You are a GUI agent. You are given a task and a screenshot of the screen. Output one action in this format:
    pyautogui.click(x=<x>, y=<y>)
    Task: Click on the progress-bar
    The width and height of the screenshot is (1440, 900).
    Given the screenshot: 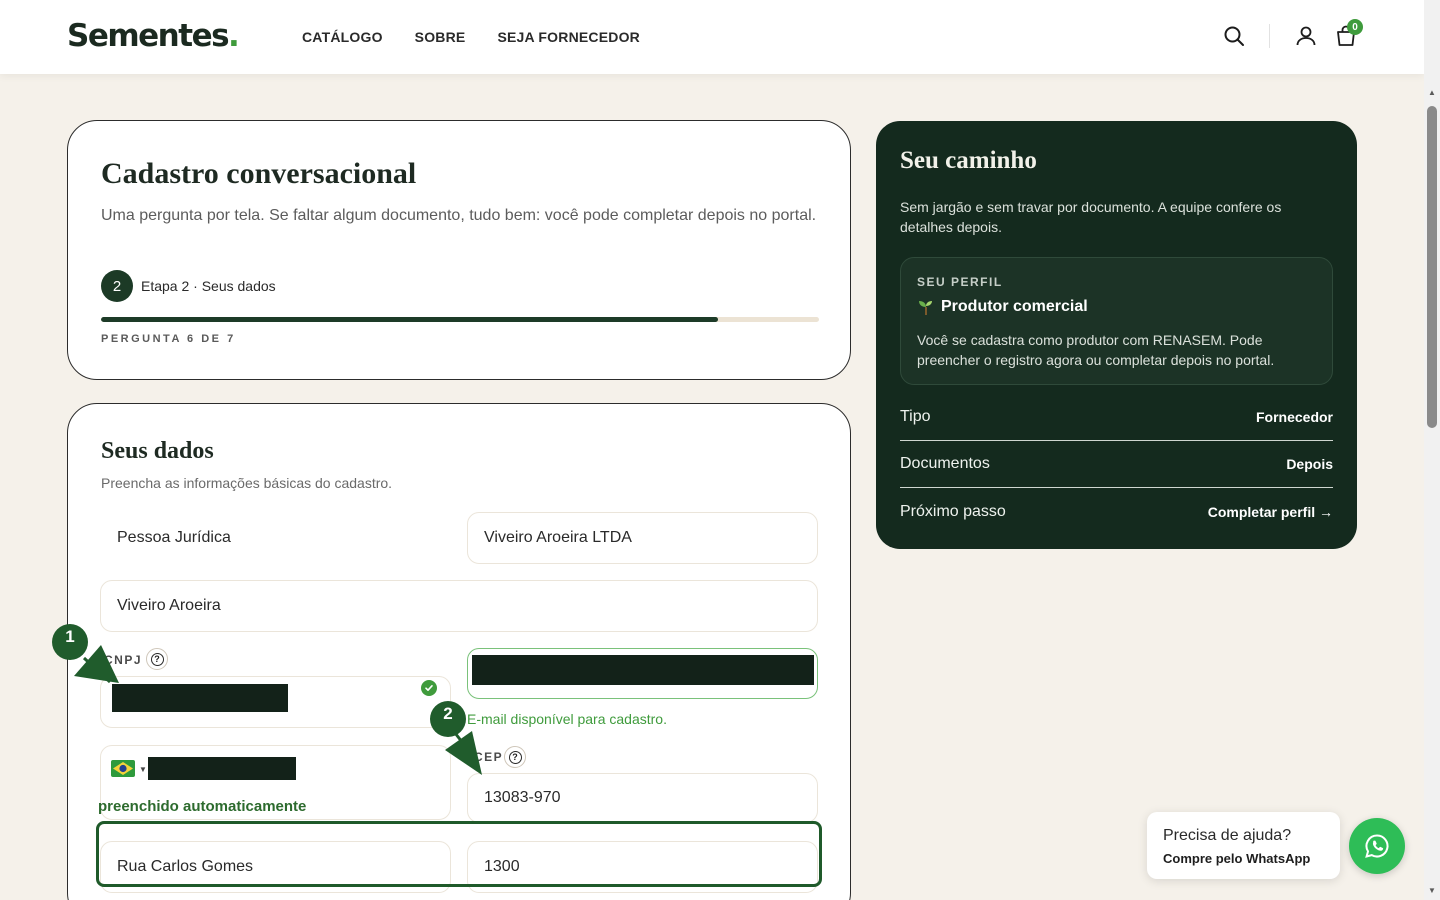 What is the action you would take?
    pyautogui.click(x=460, y=319)
    